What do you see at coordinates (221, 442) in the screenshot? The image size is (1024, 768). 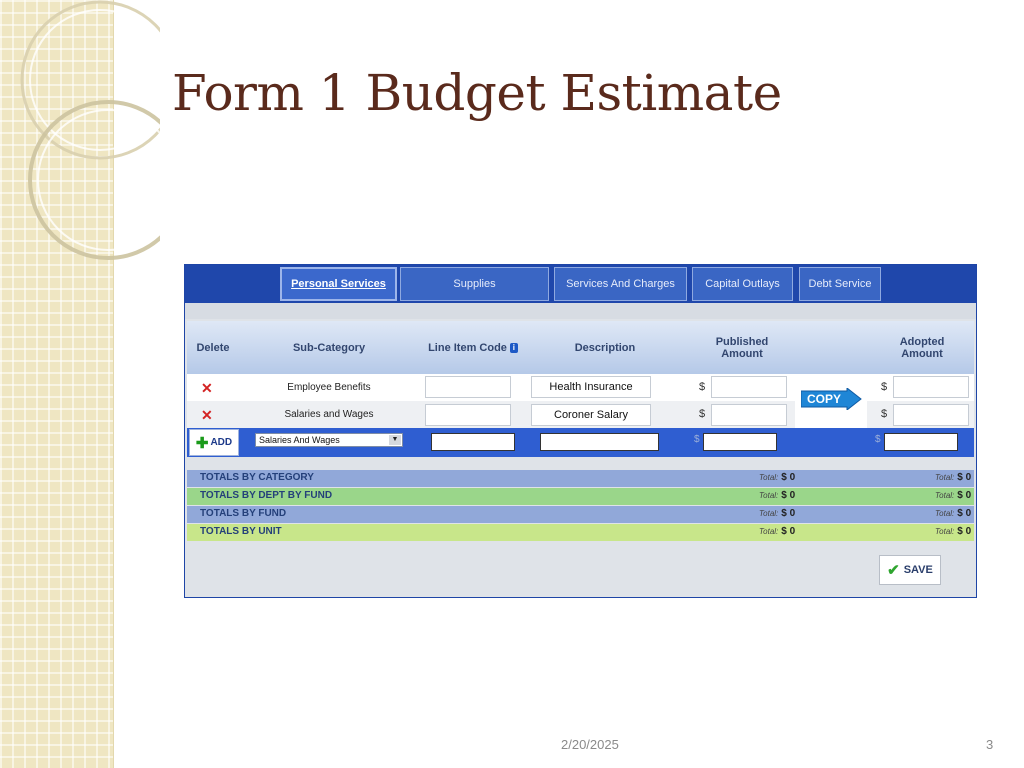 I see `add-label: ADD` at bounding box center [221, 442].